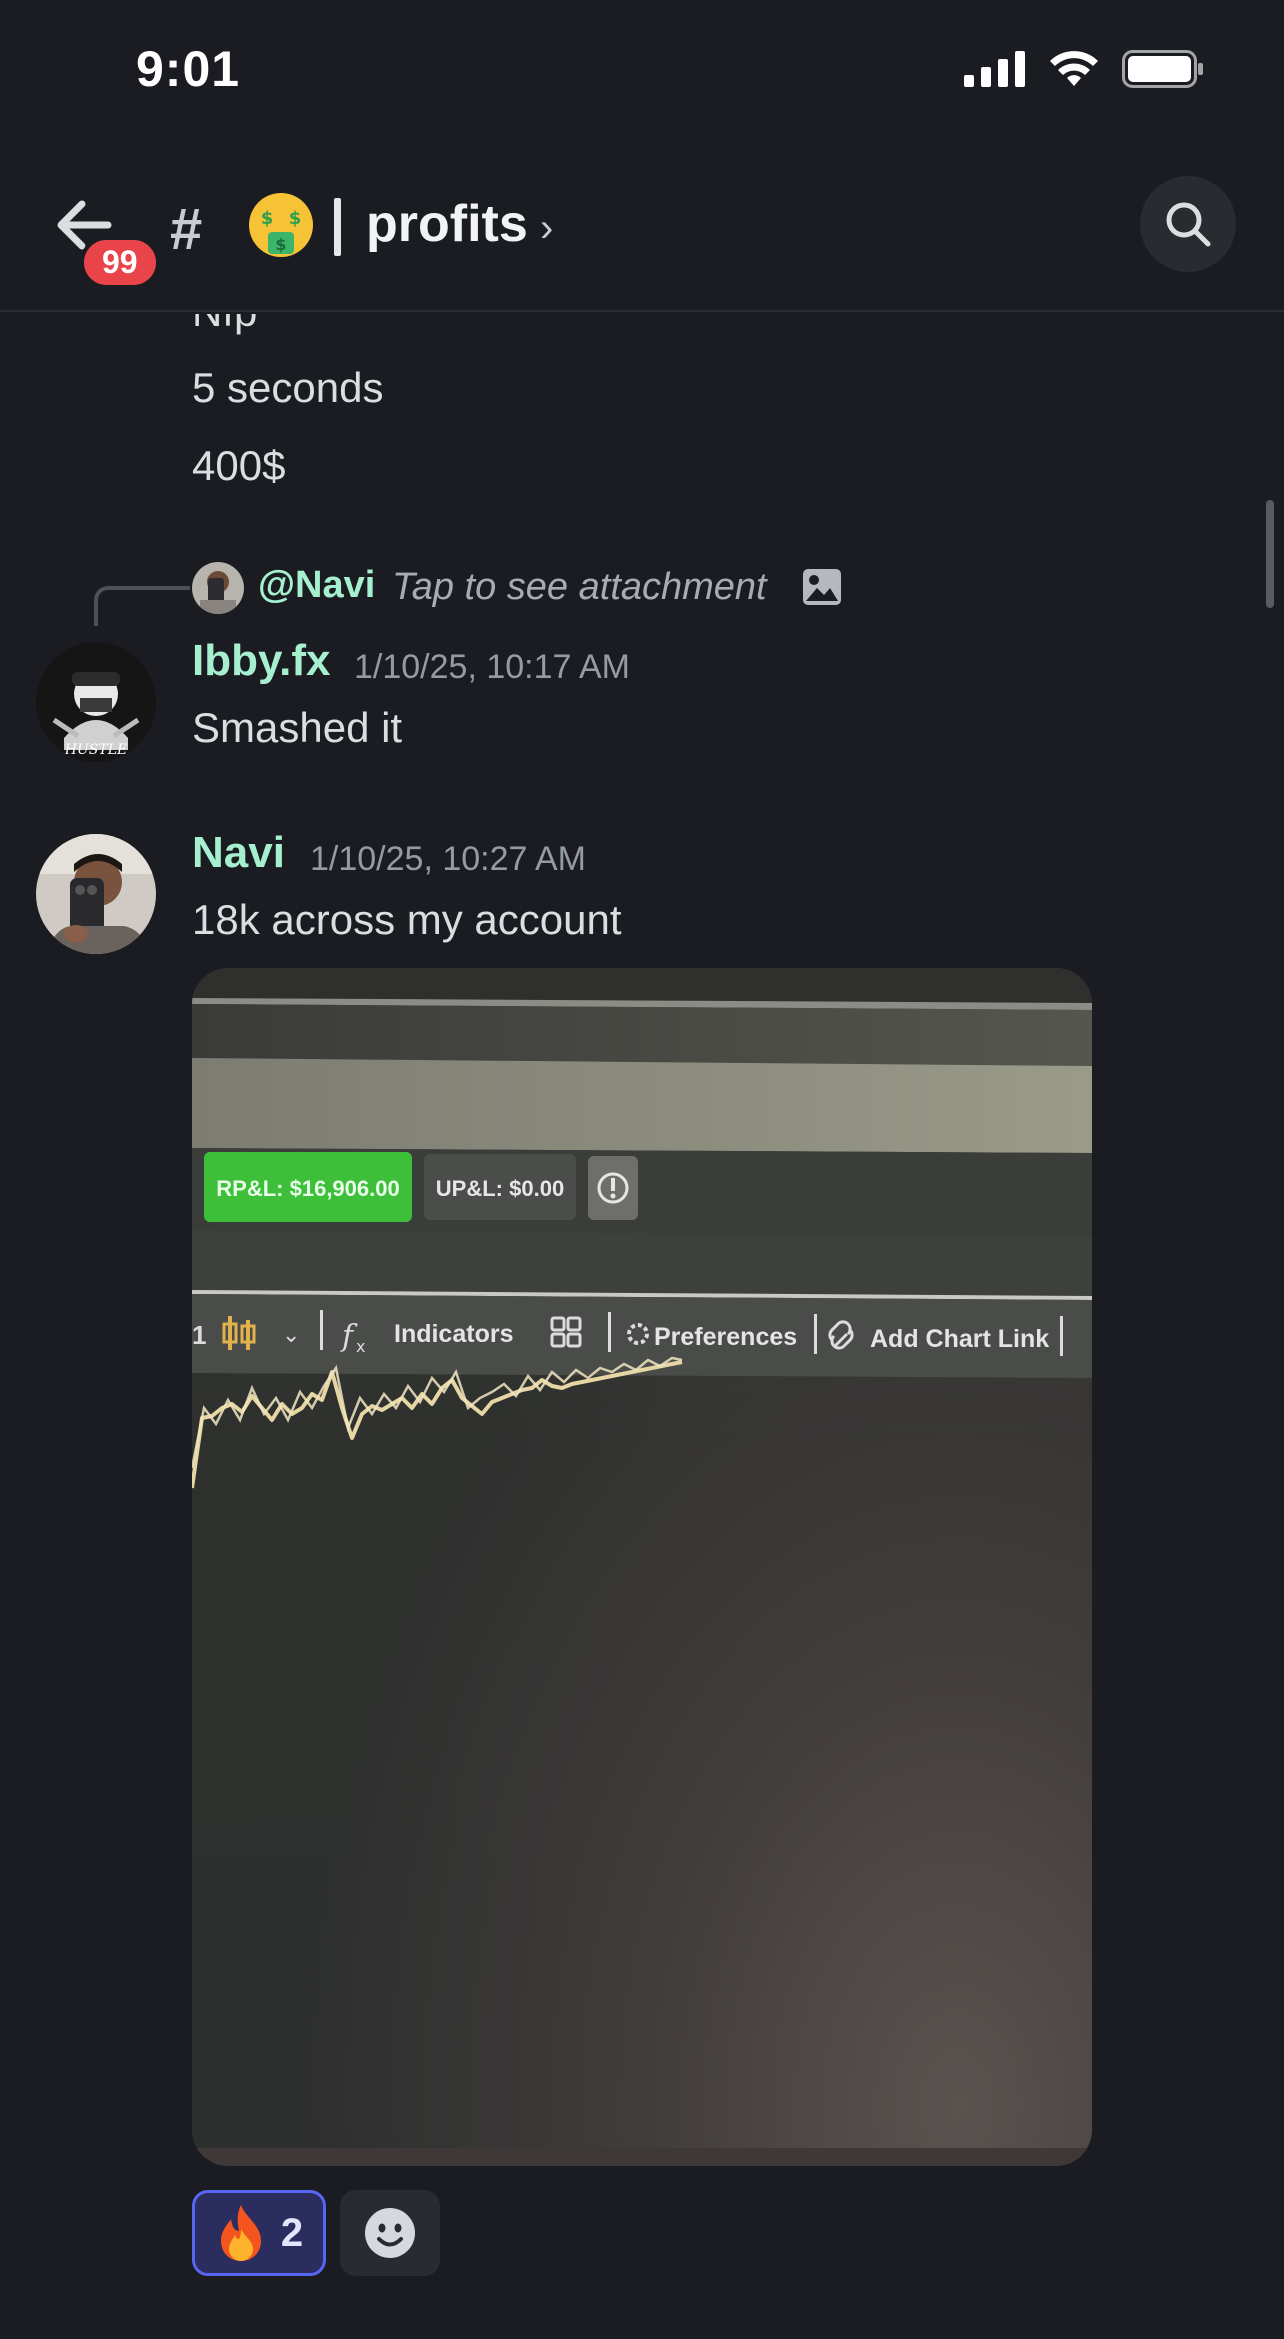 Image resolution: width=1284 pixels, height=2339 pixels. What do you see at coordinates (1162, 69) in the screenshot?
I see `battery-icon` at bounding box center [1162, 69].